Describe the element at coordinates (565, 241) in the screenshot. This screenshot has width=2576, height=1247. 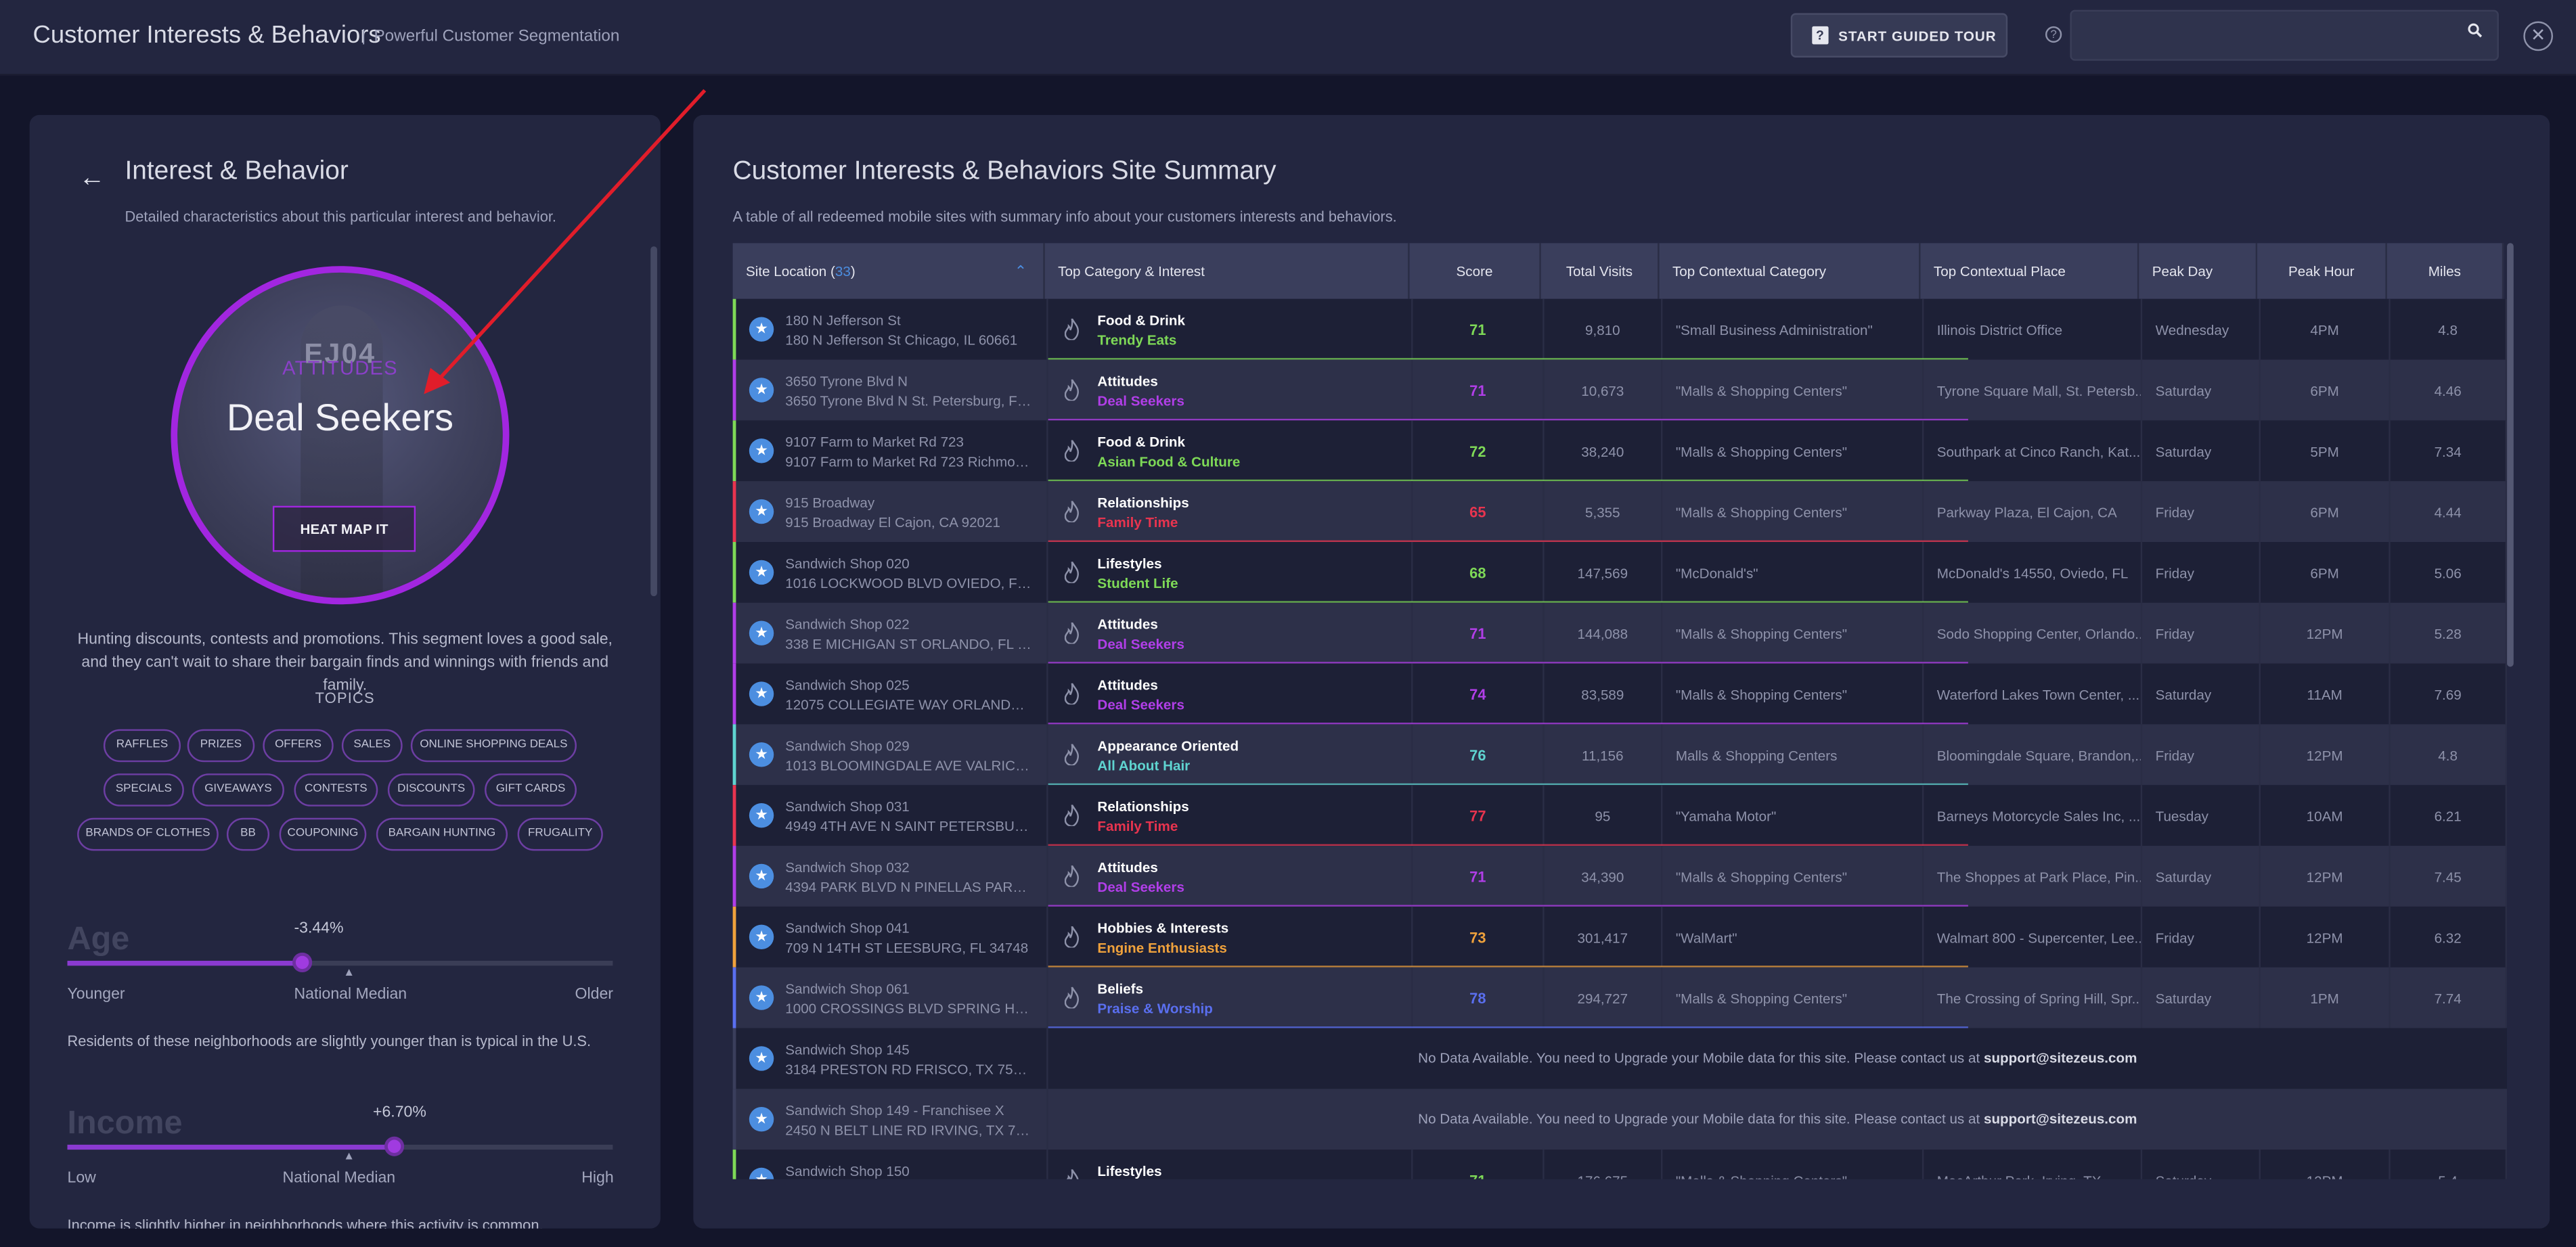
I see `annotation-arrow` at that location.